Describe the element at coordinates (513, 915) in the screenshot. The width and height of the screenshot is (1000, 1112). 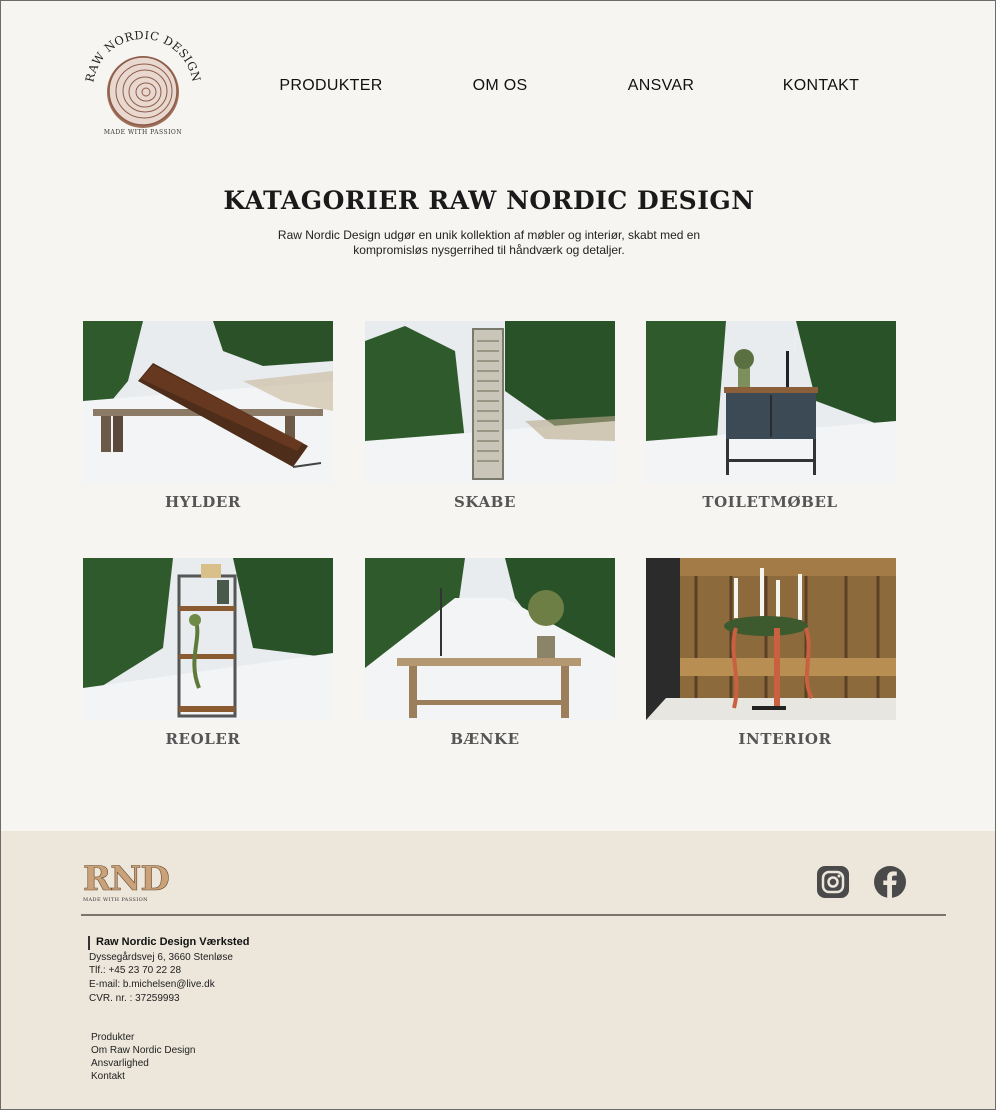
I see `footer-divider` at that location.